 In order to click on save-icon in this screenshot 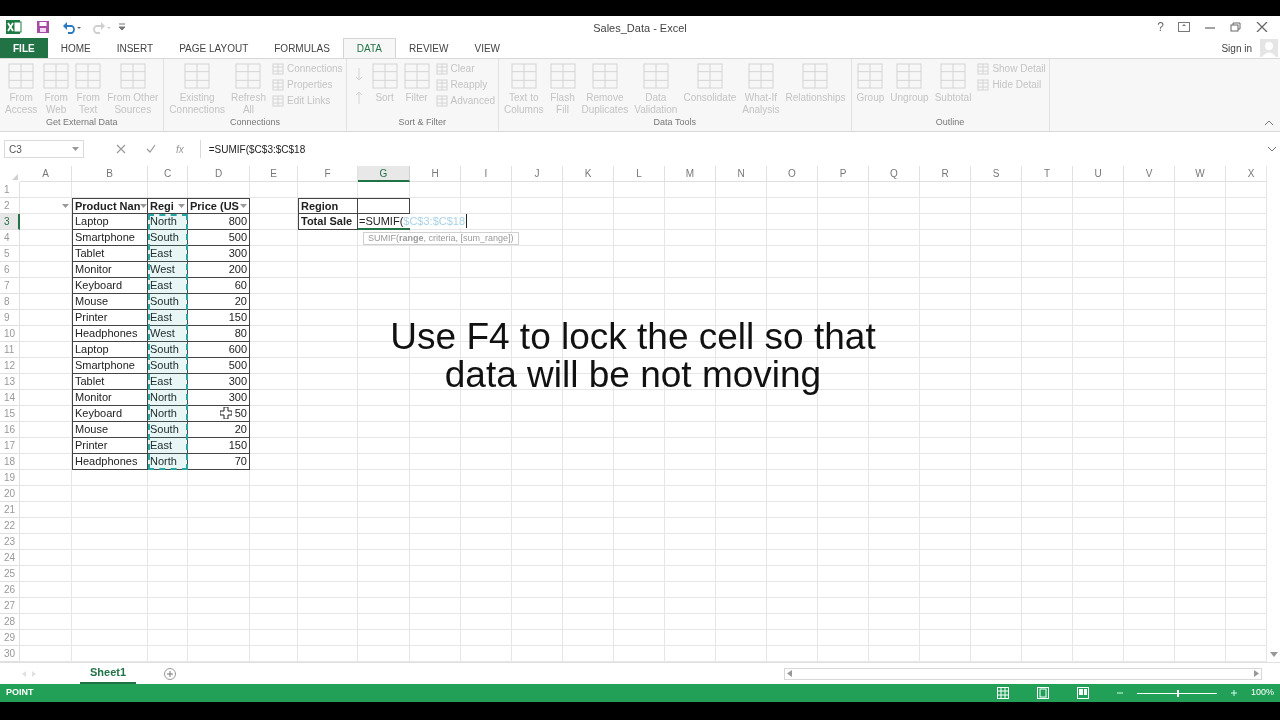, I will do `click(43, 27)`.